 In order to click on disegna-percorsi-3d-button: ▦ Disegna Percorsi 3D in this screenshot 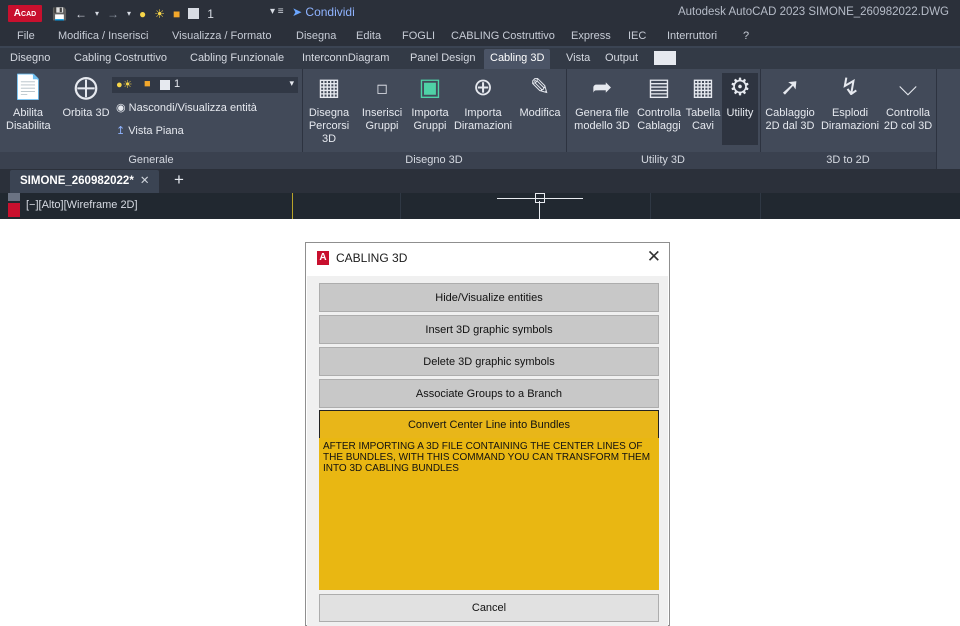, I will do `click(329, 109)`.